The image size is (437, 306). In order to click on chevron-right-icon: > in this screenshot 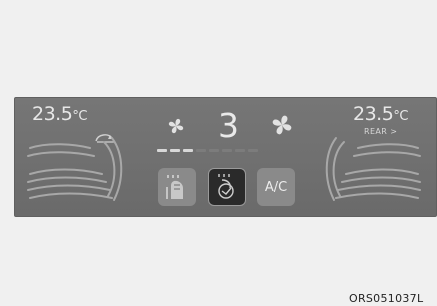, I will do `click(394, 131)`.